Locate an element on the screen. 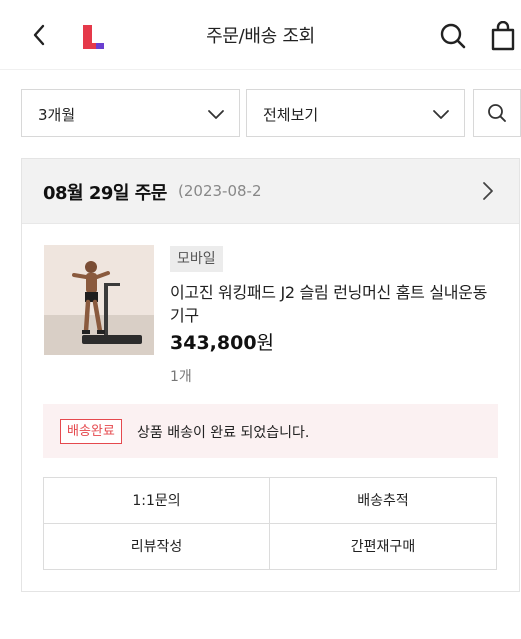  delivery-status-box: 배송완료 상품 배송이 완료 되었습니다. is located at coordinates (270, 431).